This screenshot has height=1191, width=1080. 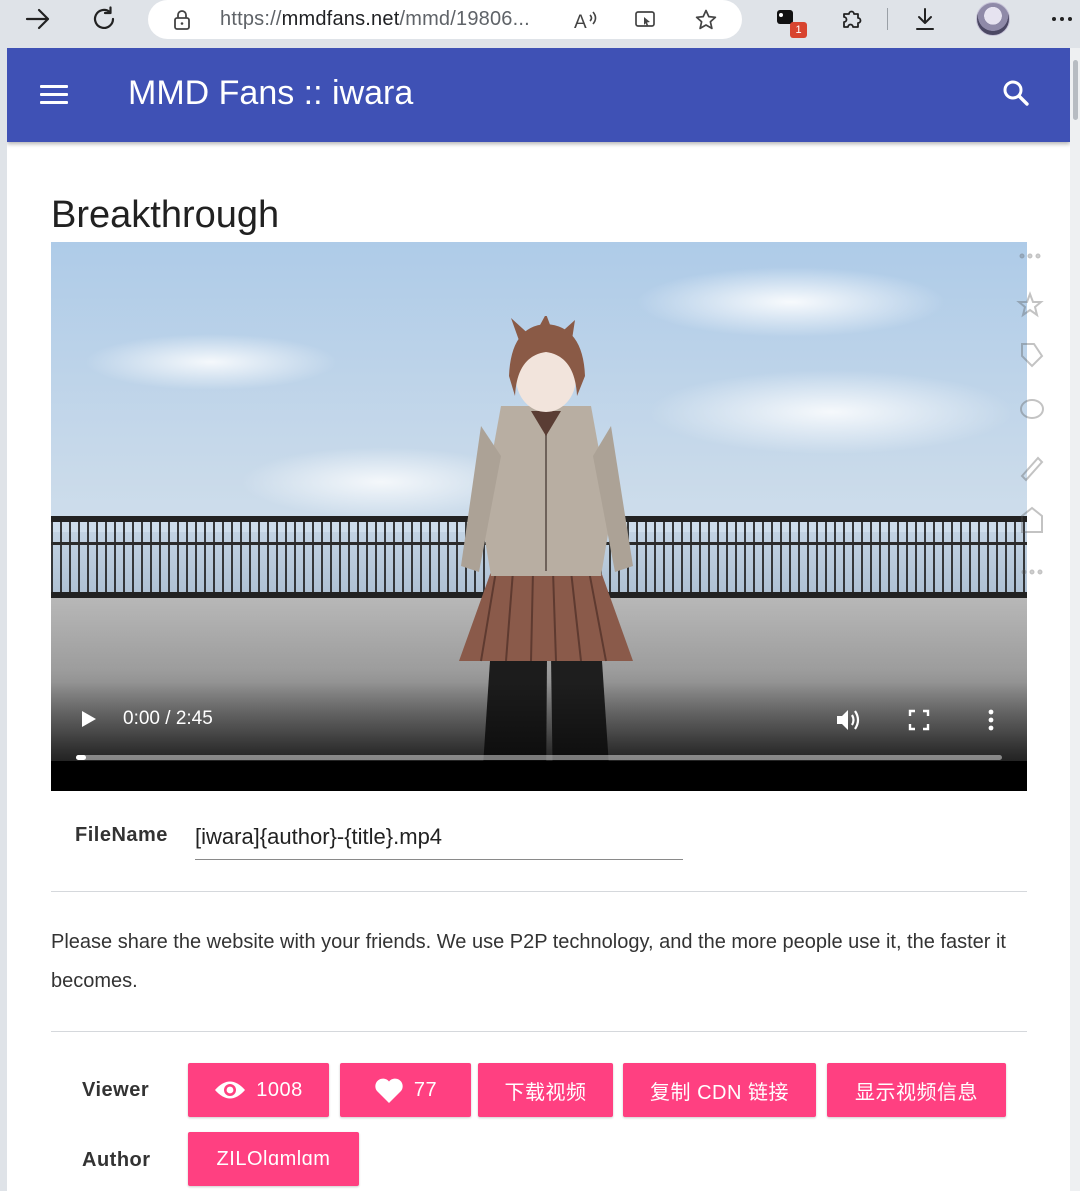 I want to click on filename-label: FileName, so click(x=121, y=835).